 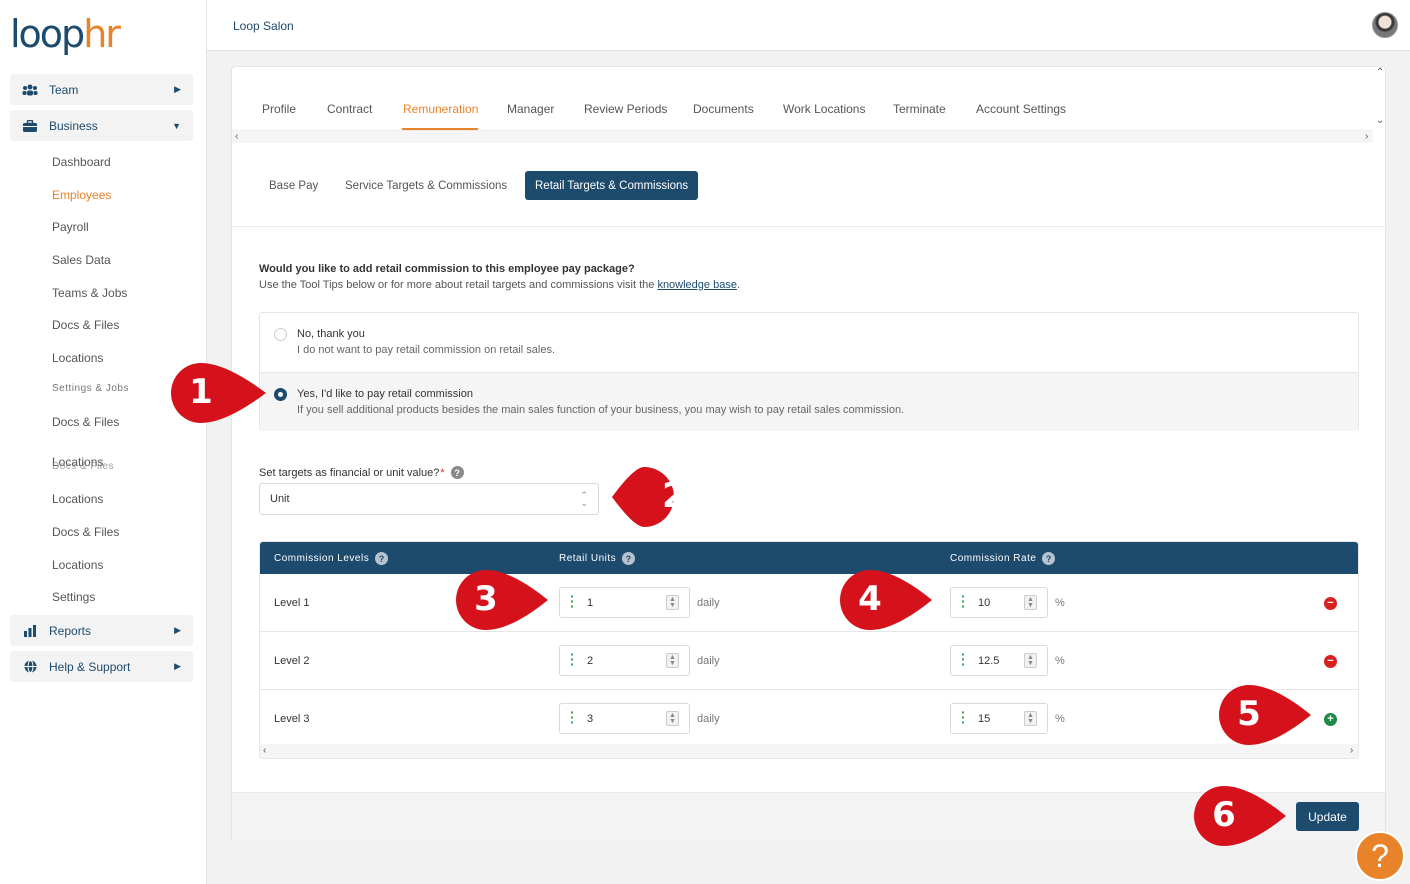 I want to click on sidebar-item-dashboard: Dashboard, so click(x=81, y=162).